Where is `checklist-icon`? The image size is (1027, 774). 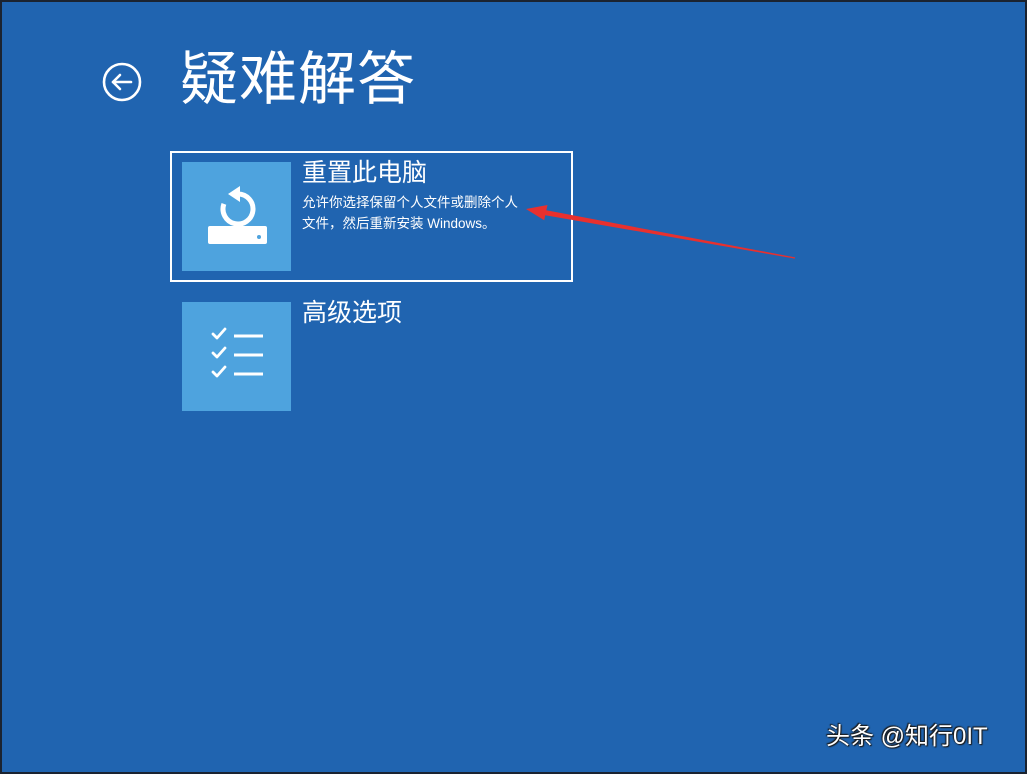 checklist-icon is located at coordinates (237, 352).